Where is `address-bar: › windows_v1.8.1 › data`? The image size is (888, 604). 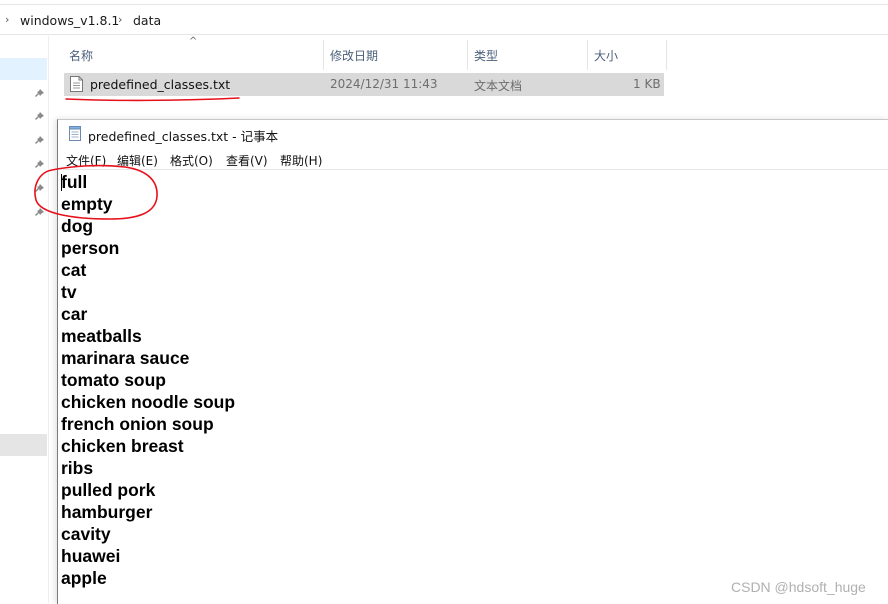
address-bar: › windows_v1.8.1 › data is located at coordinates (444, 22).